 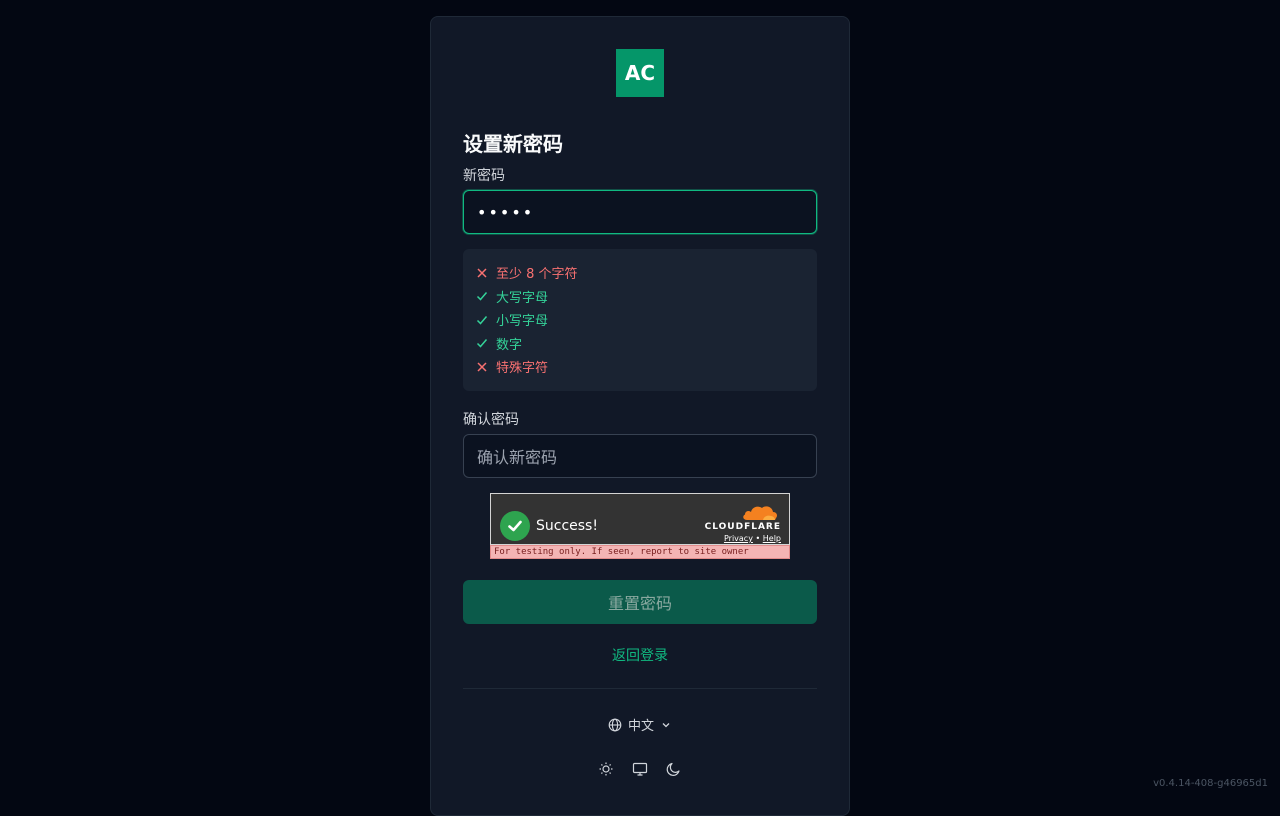 What do you see at coordinates (640, 688) in the screenshot?
I see `divider` at bounding box center [640, 688].